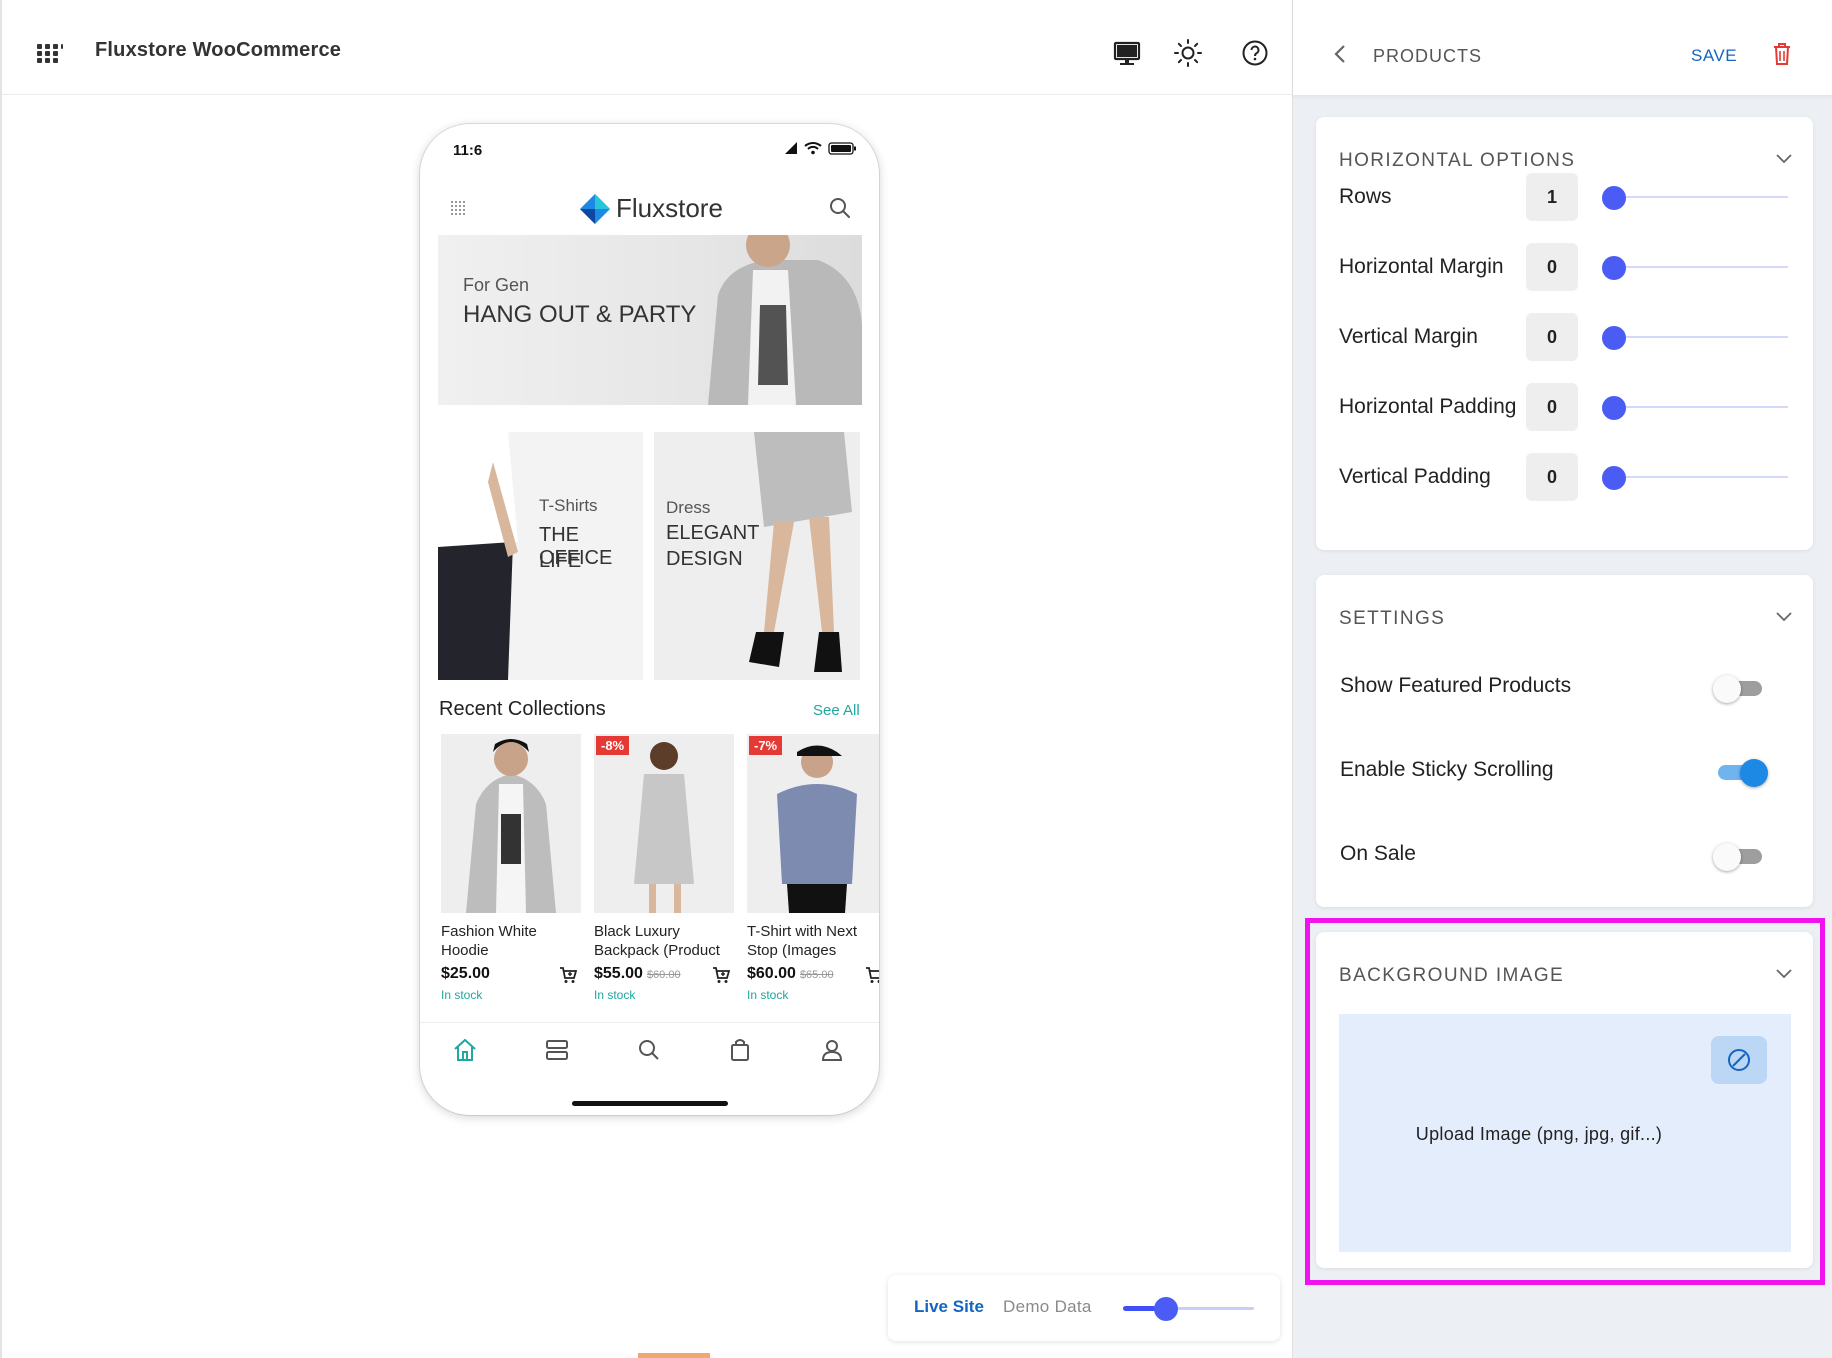 The image size is (1832, 1358). What do you see at coordinates (766, 745) in the screenshot?
I see `discount-badge: -7%` at bounding box center [766, 745].